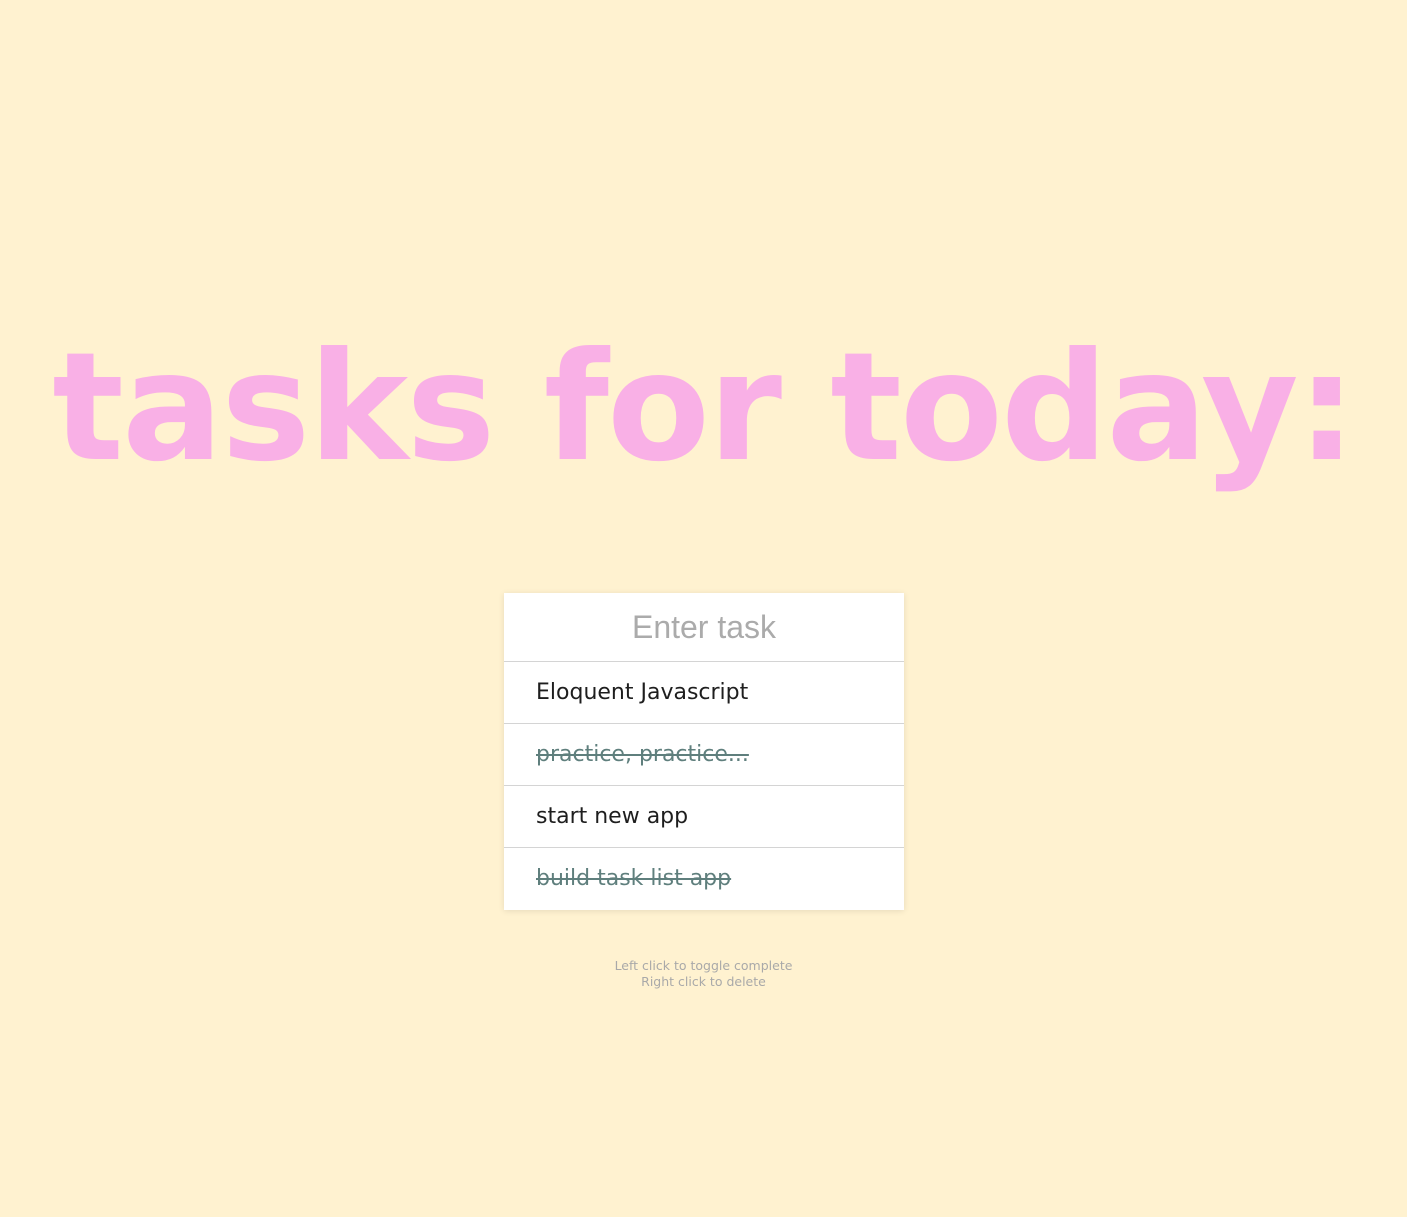 The width and height of the screenshot is (1407, 1217). Describe the element at coordinates (704, 817) in the screenshot. I see `task-item: start new app` at that location.